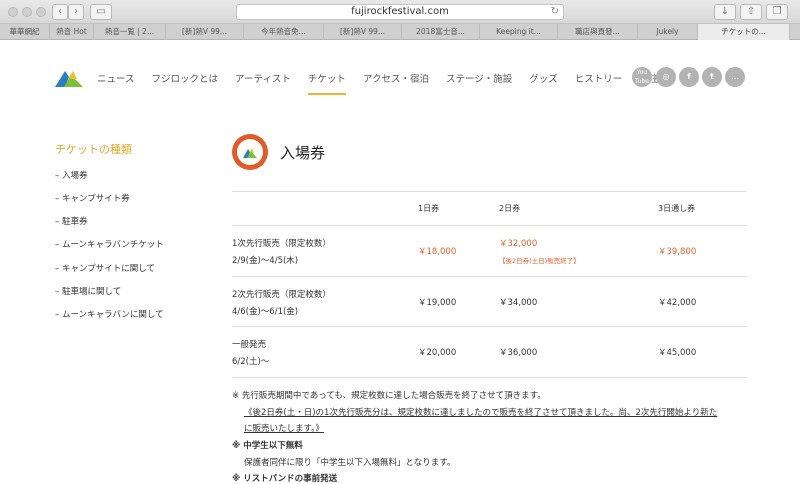 The image size is (800, 484). Describe the element at coordinates (555, 12) in the screenshot. I see `reload-icon: ↻` at that location.